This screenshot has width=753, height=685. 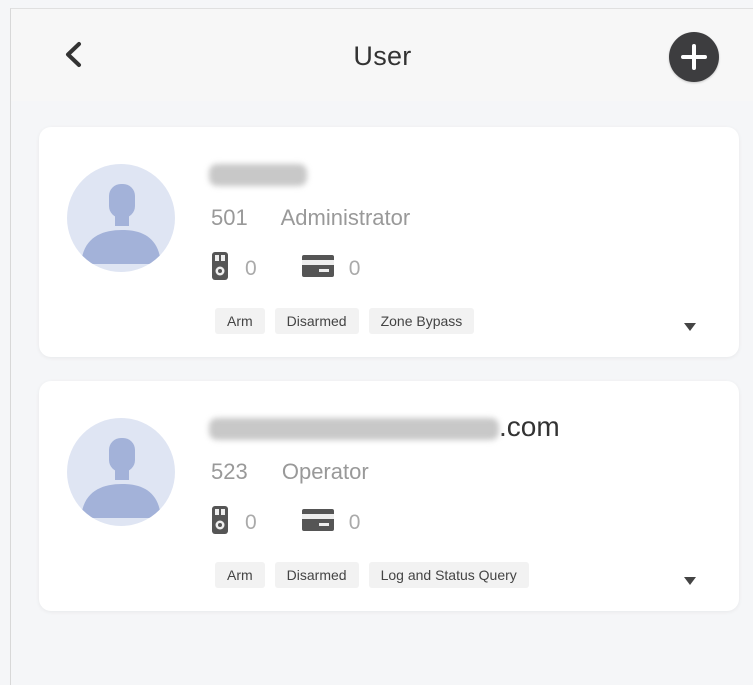 I want to click on user-name, so click(x=258, y=173).